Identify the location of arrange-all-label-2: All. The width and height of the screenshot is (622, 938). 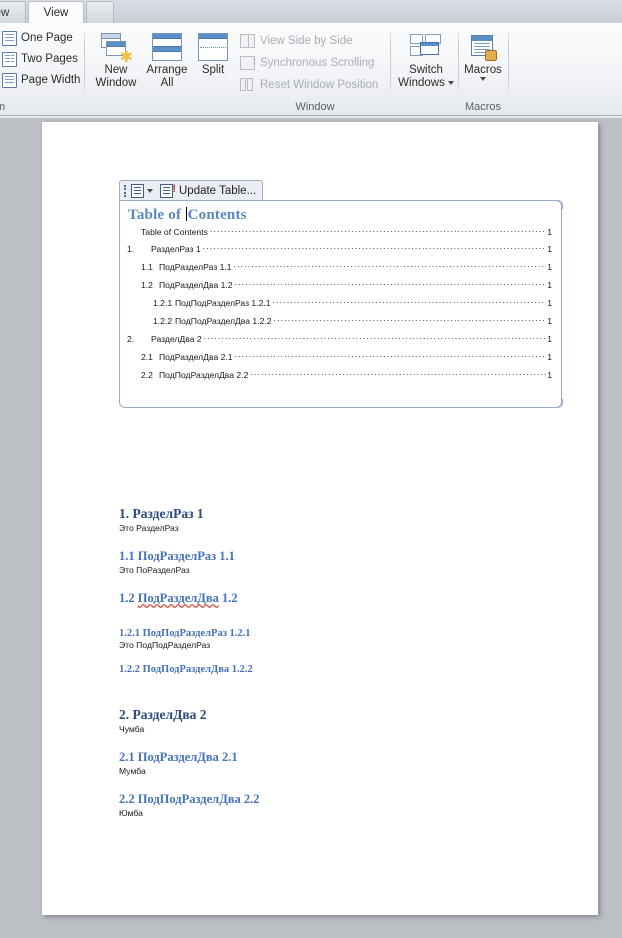
(167, 83).